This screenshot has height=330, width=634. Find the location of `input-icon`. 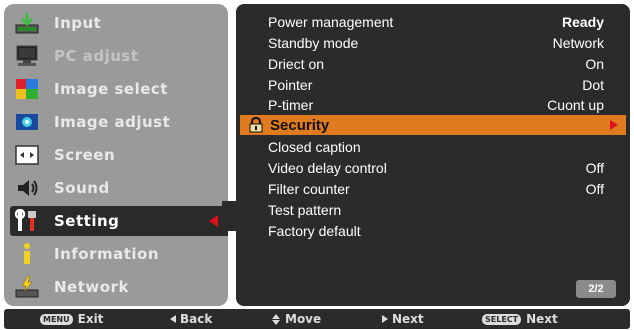

input-icon is located at coordinates (27, 23).